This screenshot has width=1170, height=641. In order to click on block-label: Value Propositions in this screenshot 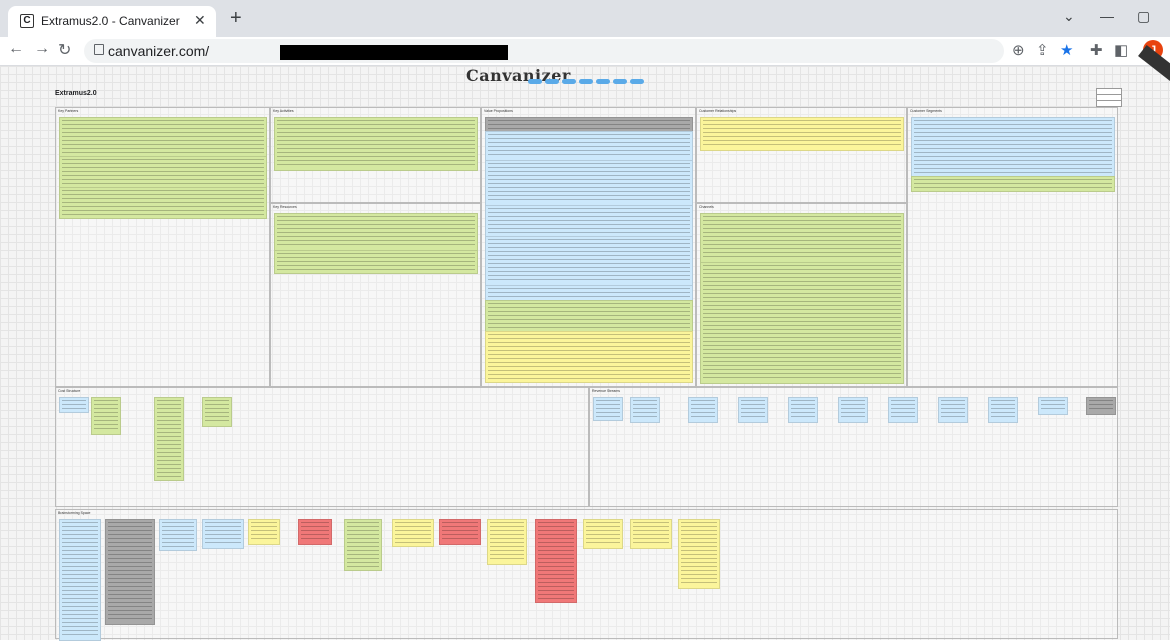, I will do `click(498, 111)`.